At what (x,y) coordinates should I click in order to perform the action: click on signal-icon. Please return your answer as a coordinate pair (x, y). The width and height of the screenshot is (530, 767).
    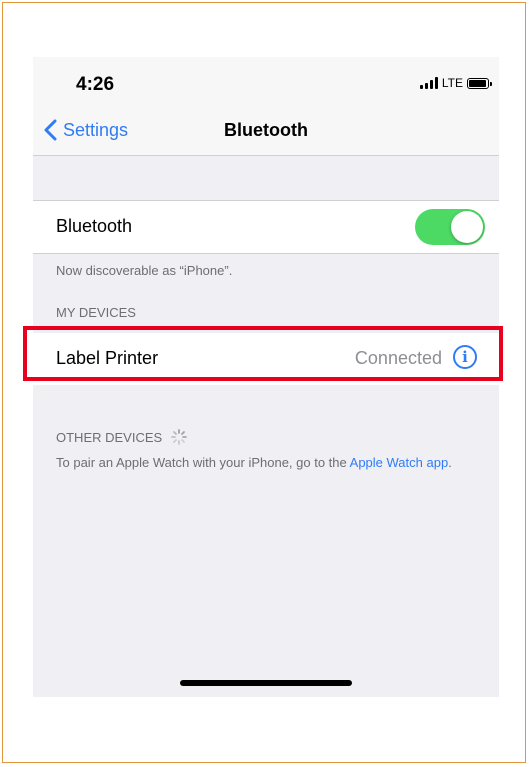
    Looking at the image, I should click on (428, 83).